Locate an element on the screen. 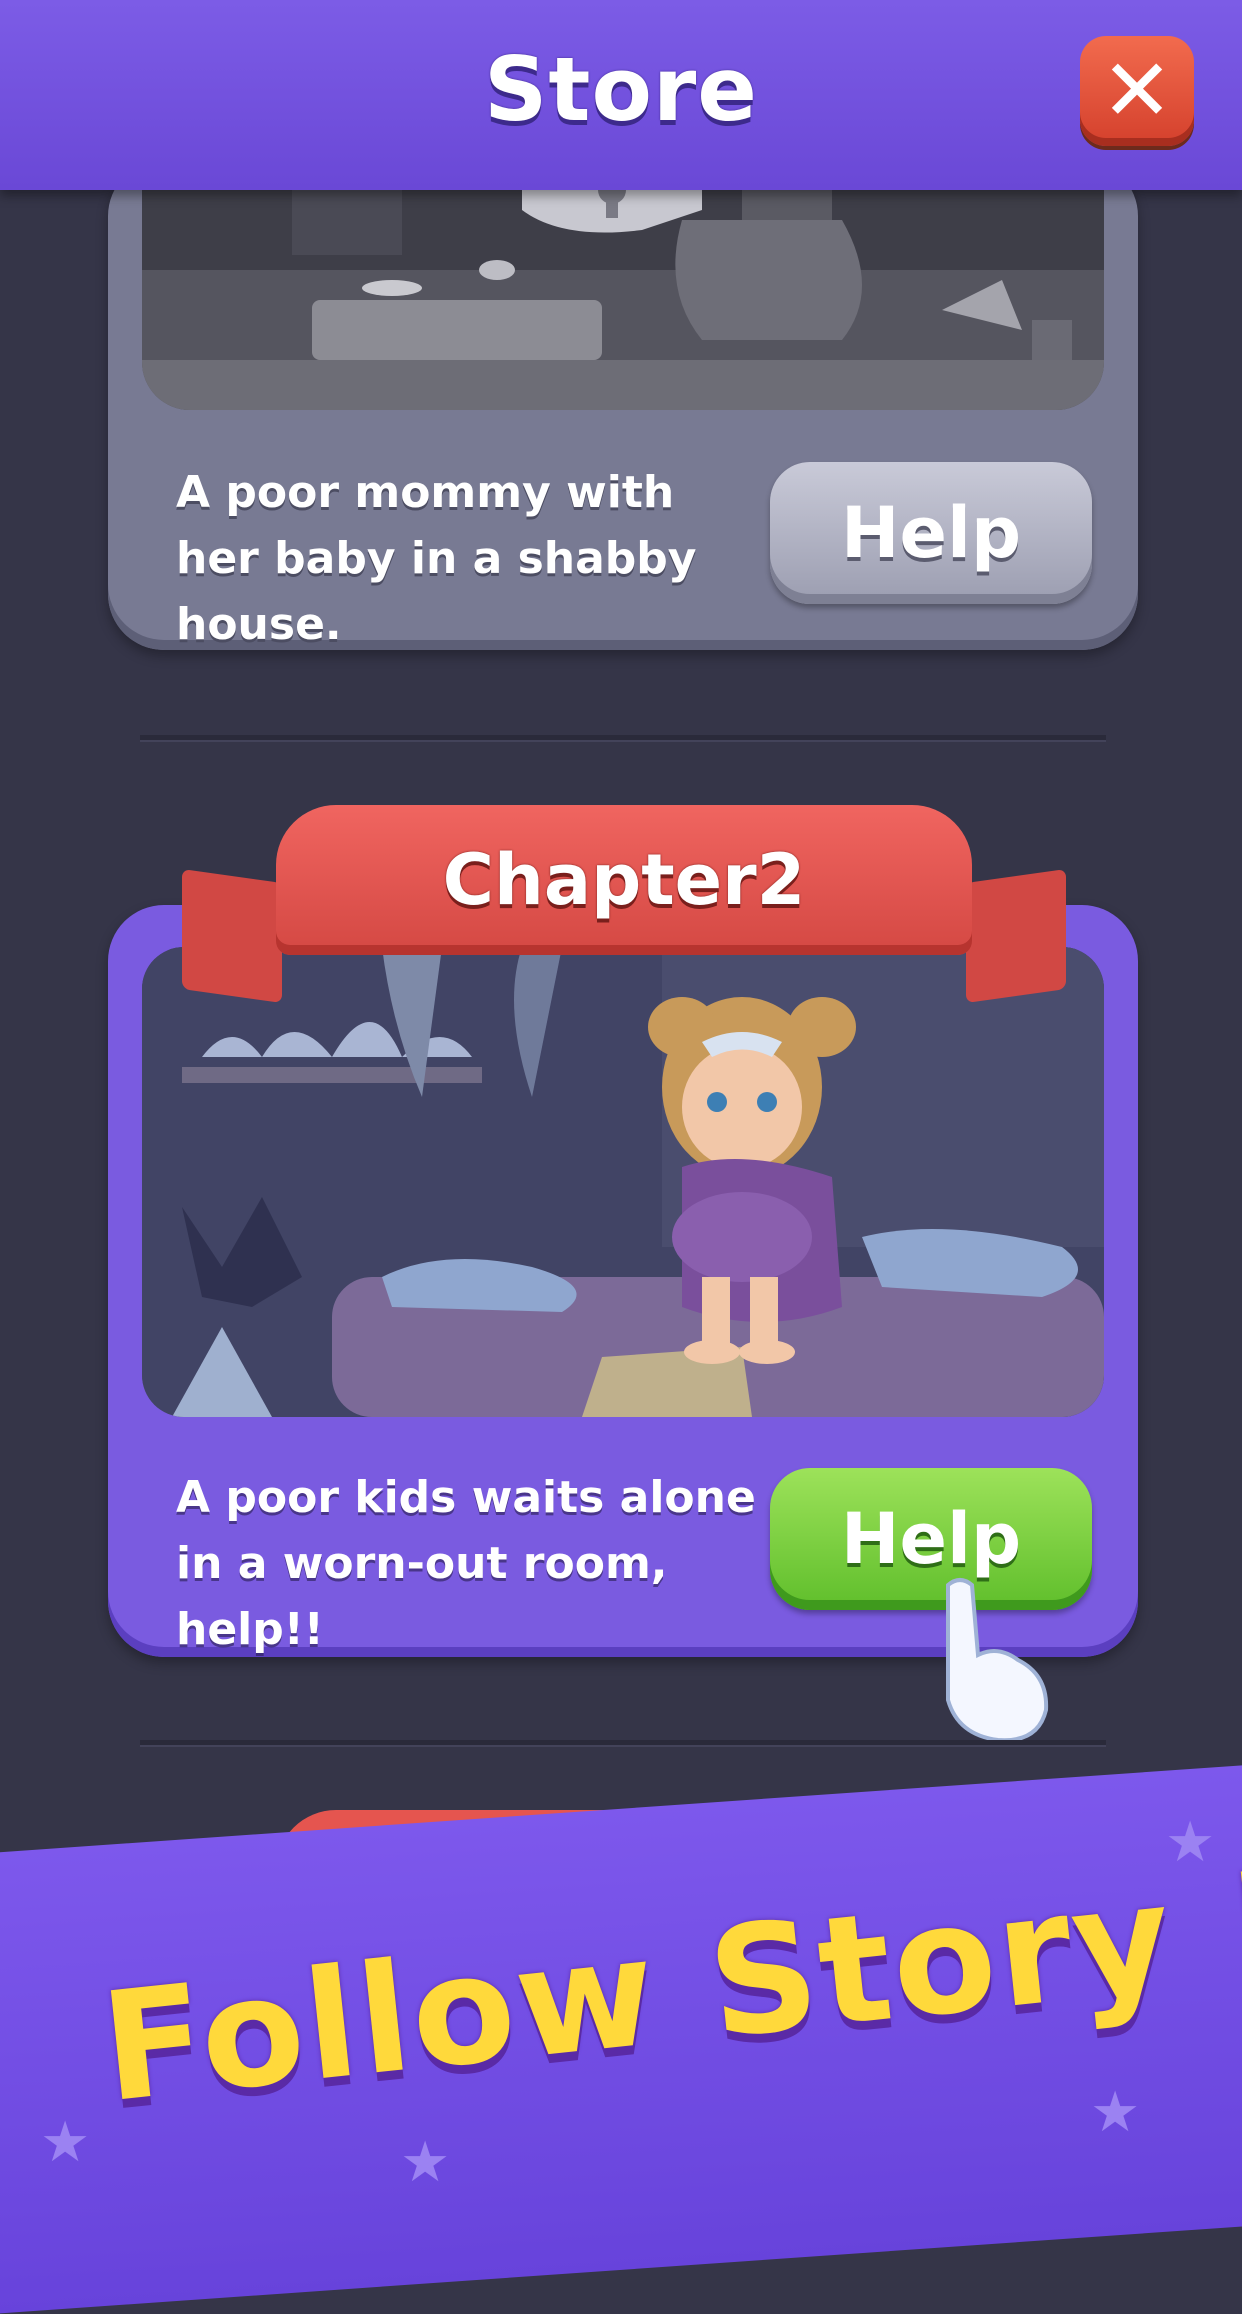 This screenshot has width=1242, height=2314. close-button: ✕ is located at coordinates (1137, 91).